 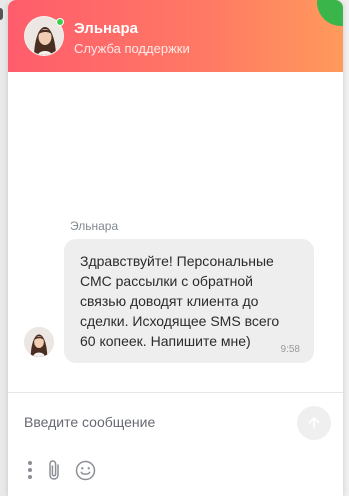 What do you see at coordinates (175, 392) in the screenshot?
I see `composer-divider` at bounding box center [175, 392].